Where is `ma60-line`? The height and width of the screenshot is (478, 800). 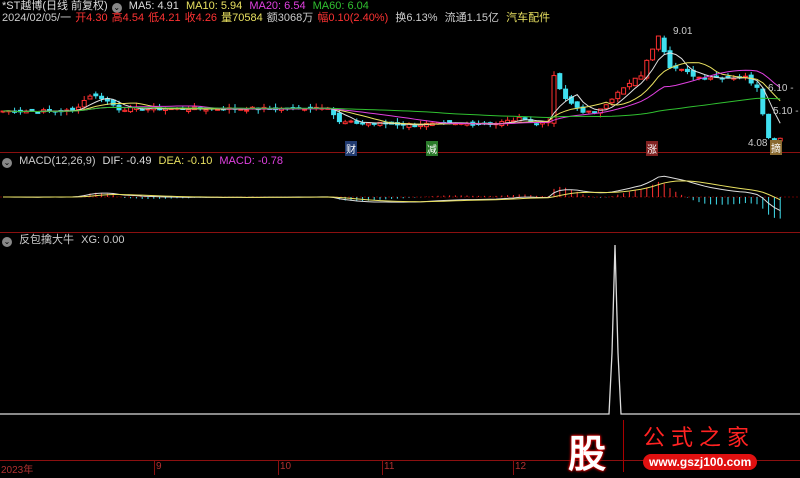
ma60-line is located at coordinates (391, 108).